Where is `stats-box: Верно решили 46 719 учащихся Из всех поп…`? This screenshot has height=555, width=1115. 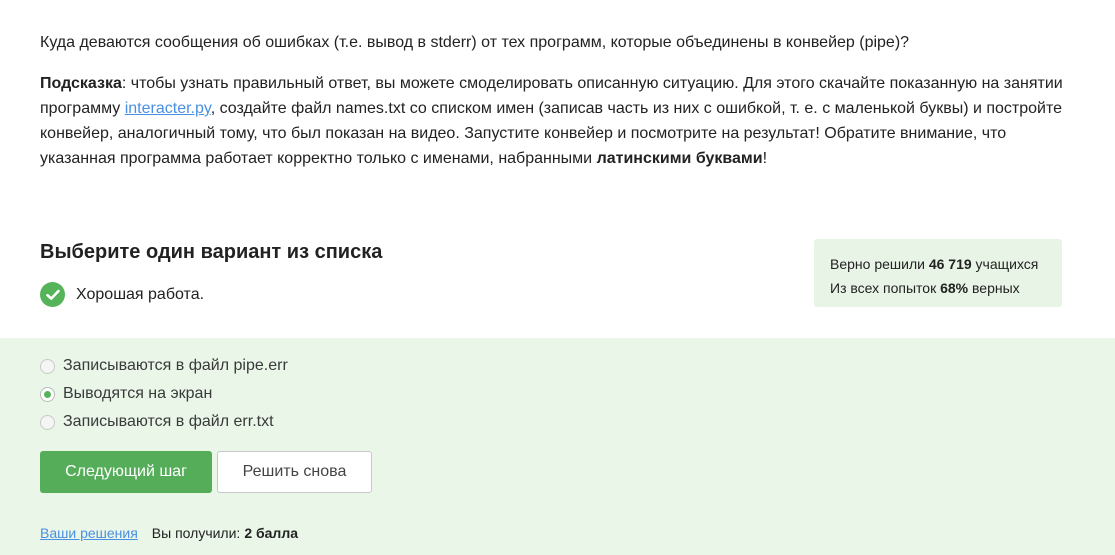 stats-box: Верно решили 46 719 учащихся Из всех поп… is located at coordinates (938, 273).